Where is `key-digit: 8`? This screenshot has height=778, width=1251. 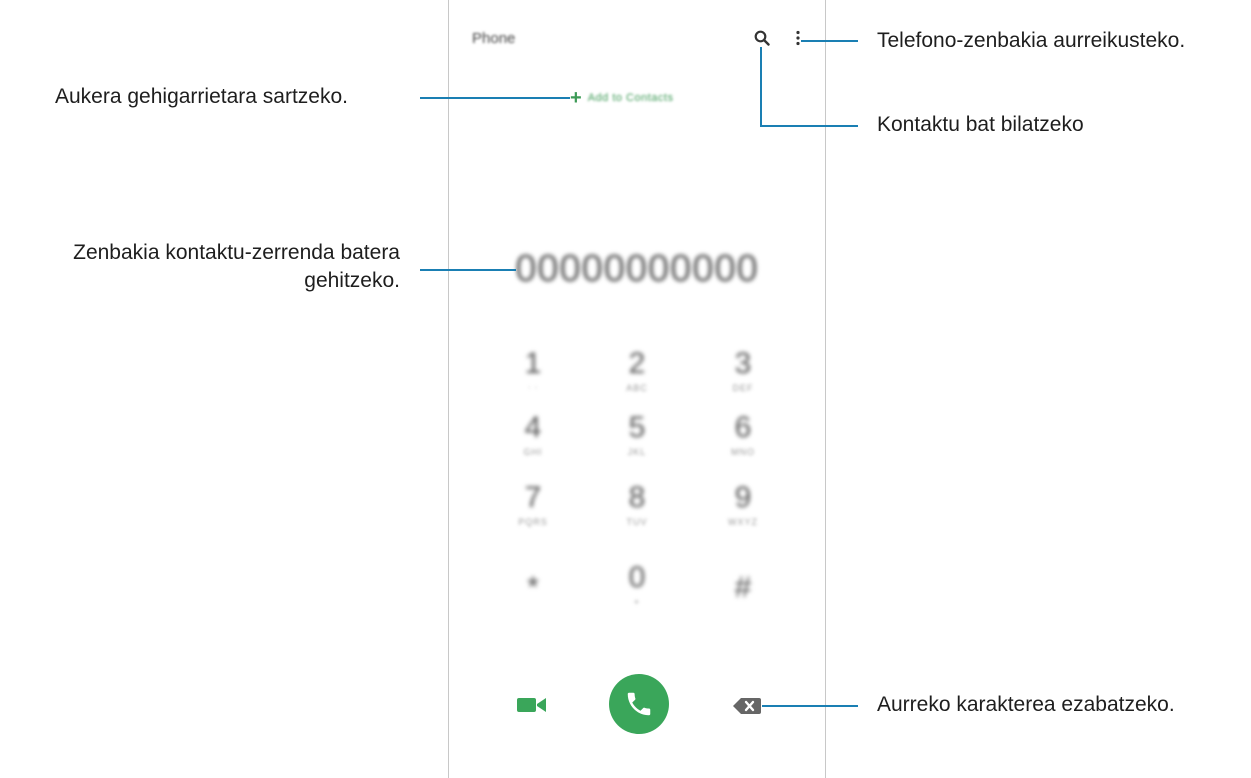 key-digit: 8 is located at coordinates (637, 497).